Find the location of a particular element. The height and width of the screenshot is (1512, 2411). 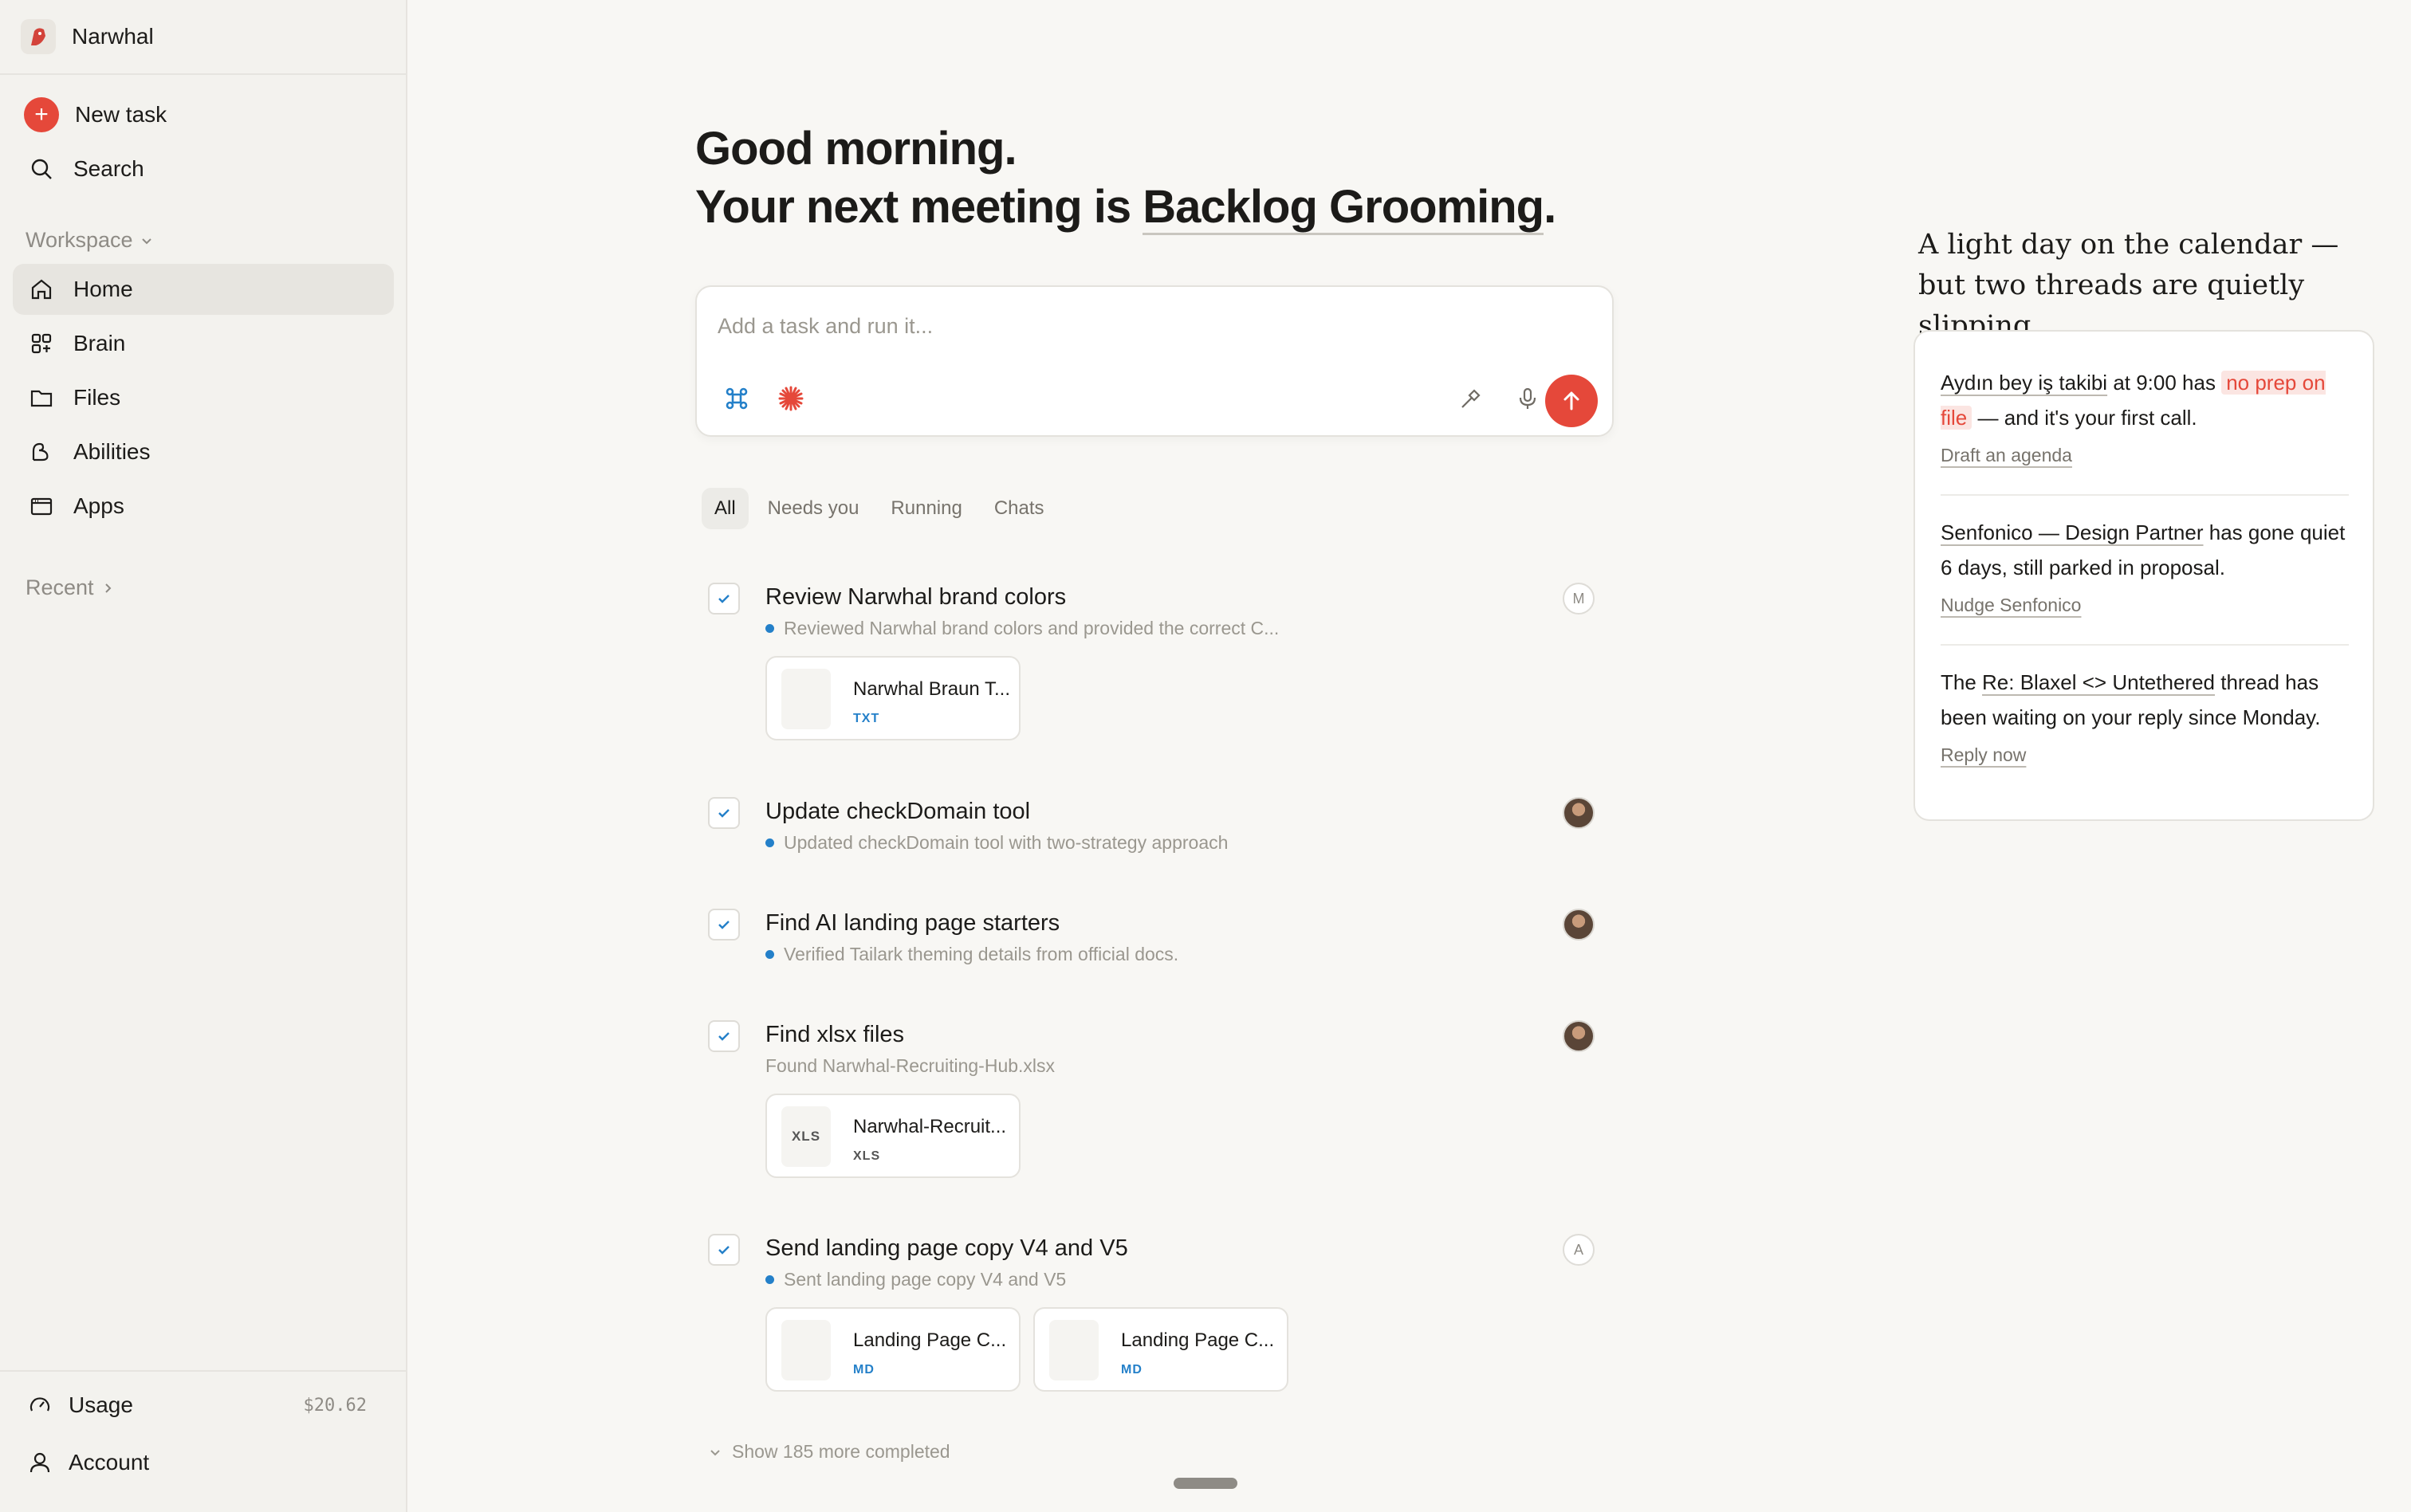

recent-label: Recent is located at coordinates (60, 587).